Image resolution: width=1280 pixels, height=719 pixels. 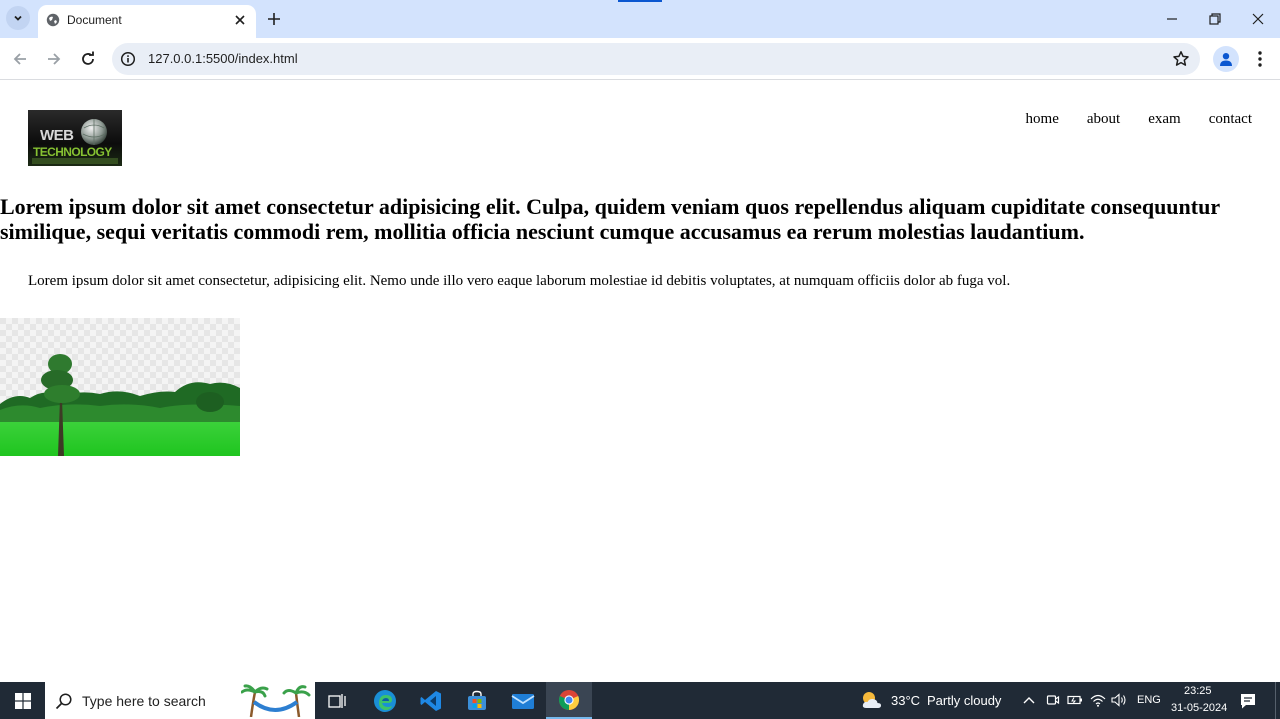 I want to click on tab-close-button, so click(x=240, y=20).